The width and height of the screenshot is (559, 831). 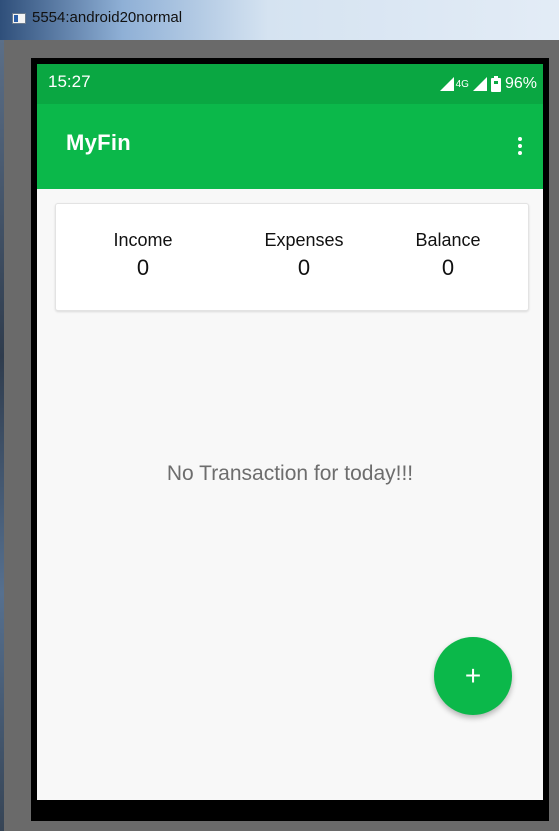 What do you see at coordinates (446, 84) in the screenshot?
I see `signal-icon` at bounding box center [446, 84].